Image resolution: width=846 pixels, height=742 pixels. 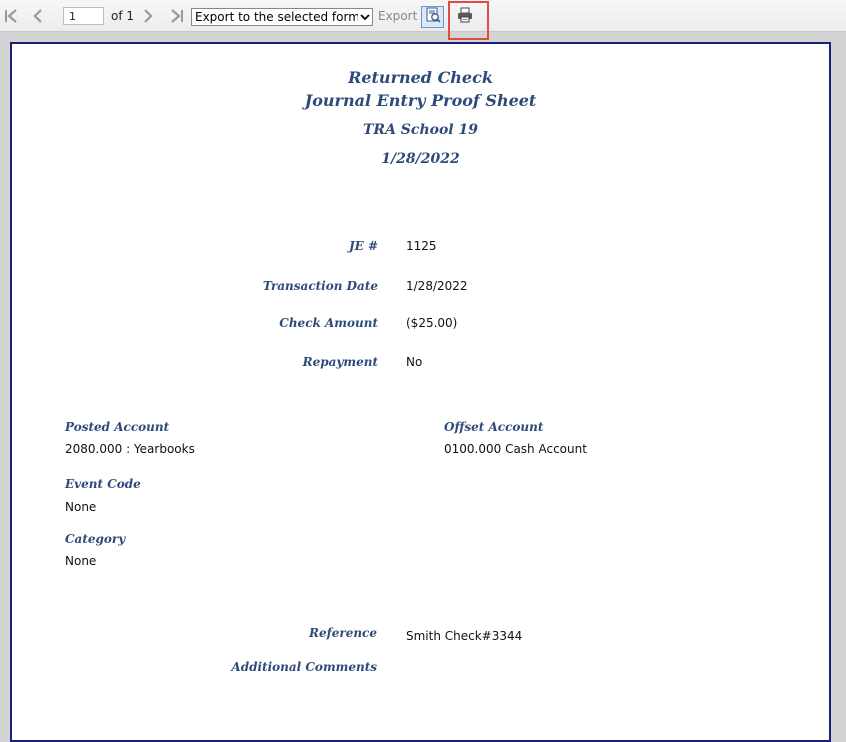 What do you see at coordinates (83, 16) in the screenshot?
I see `page-number-input` at bounding box center [83, 16].